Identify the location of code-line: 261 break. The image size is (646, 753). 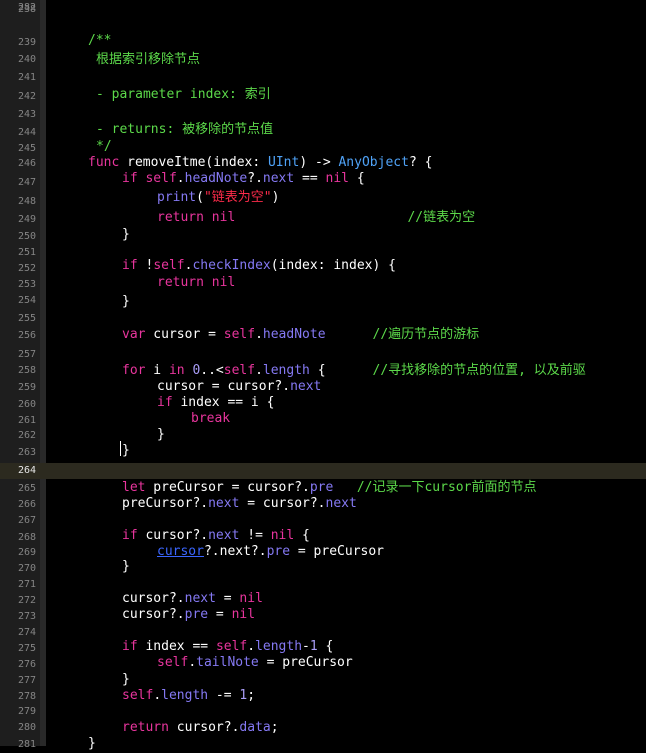
(323, 420).